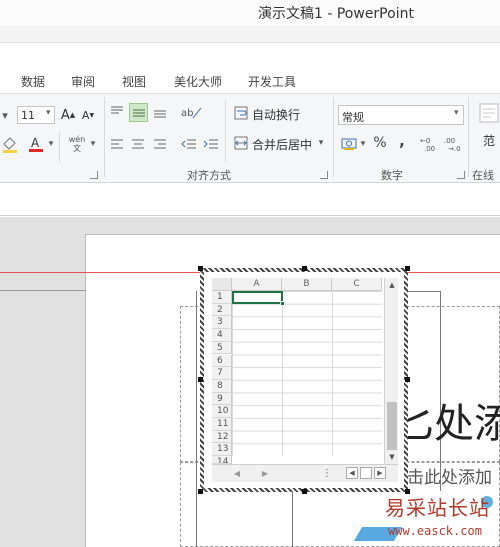  Describe the element at coordinates (193, 112) in the screenshot. I see `orientation-icon: ab` at that location.